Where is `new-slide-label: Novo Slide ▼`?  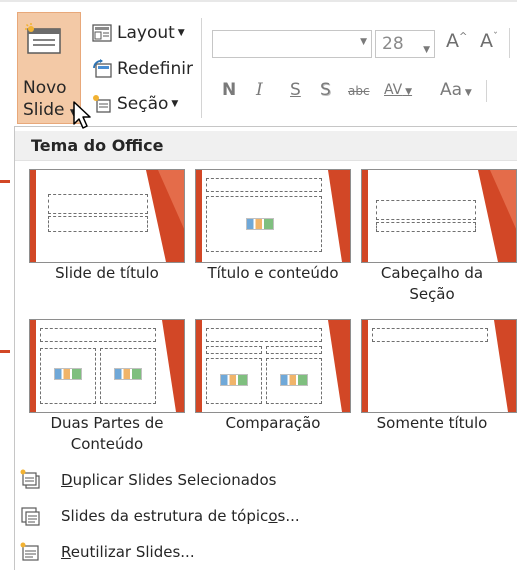 new-slide-label: Novo Slide ▼ is located at coordinates (50, 100).